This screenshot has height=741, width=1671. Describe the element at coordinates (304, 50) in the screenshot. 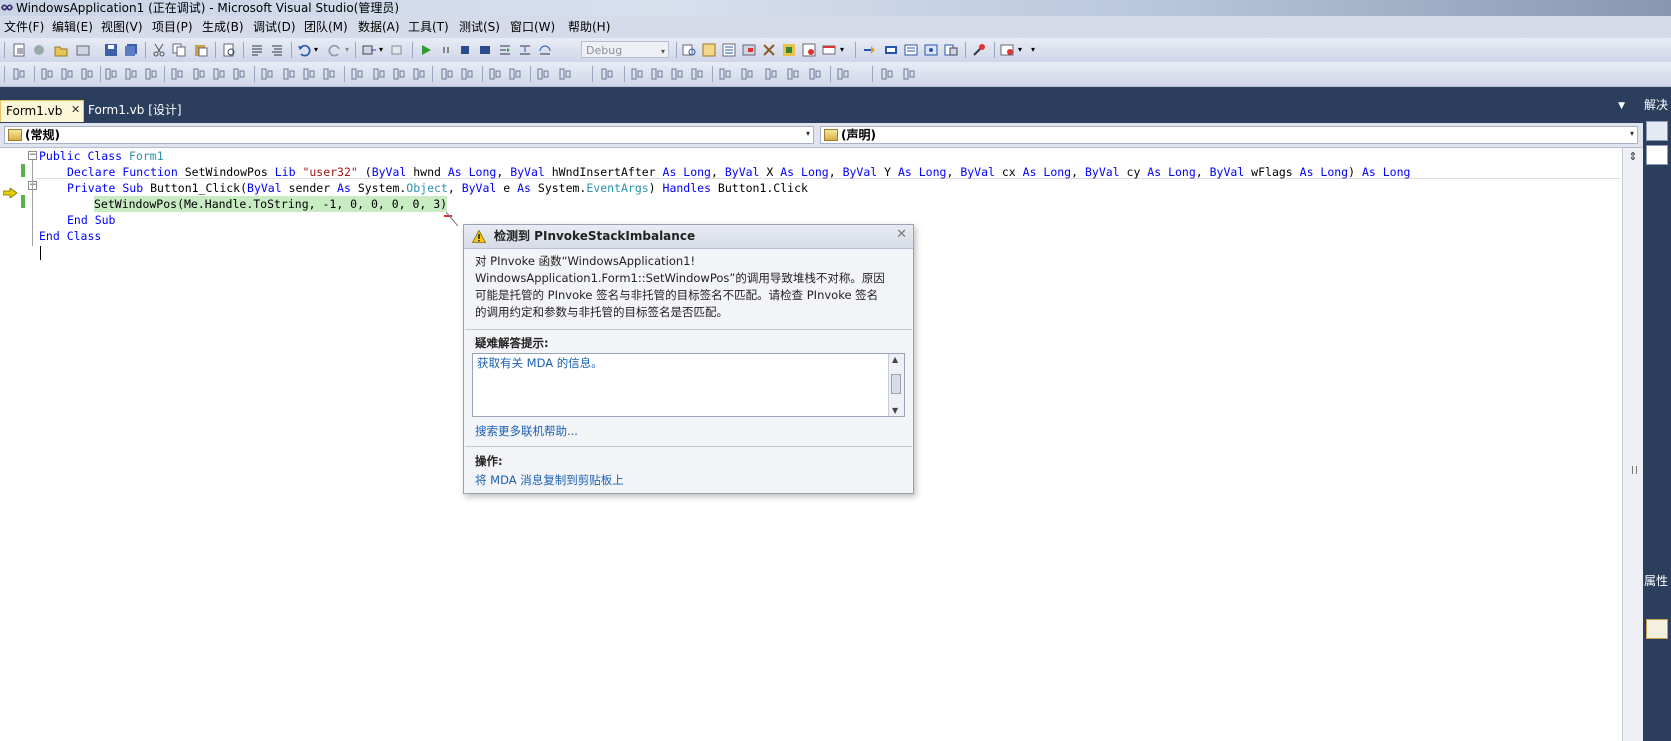

I see `undo-icon` at that location.